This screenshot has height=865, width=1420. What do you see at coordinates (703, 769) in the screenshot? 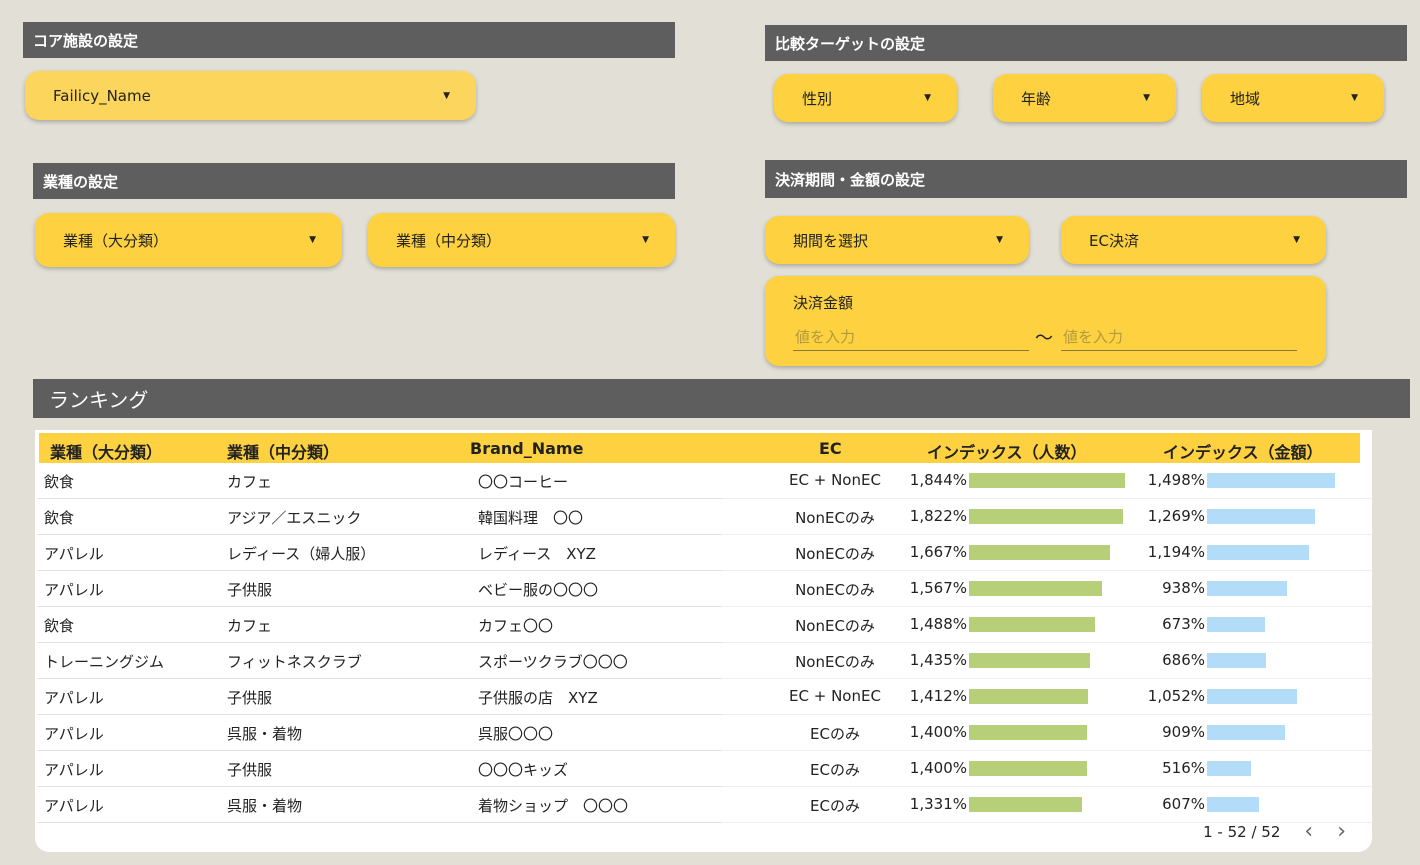
I see `table-row: アパレル 子供服 〇〇〇キッズ ECのみ 1,400% 516%` at bounding box center [703, 769].